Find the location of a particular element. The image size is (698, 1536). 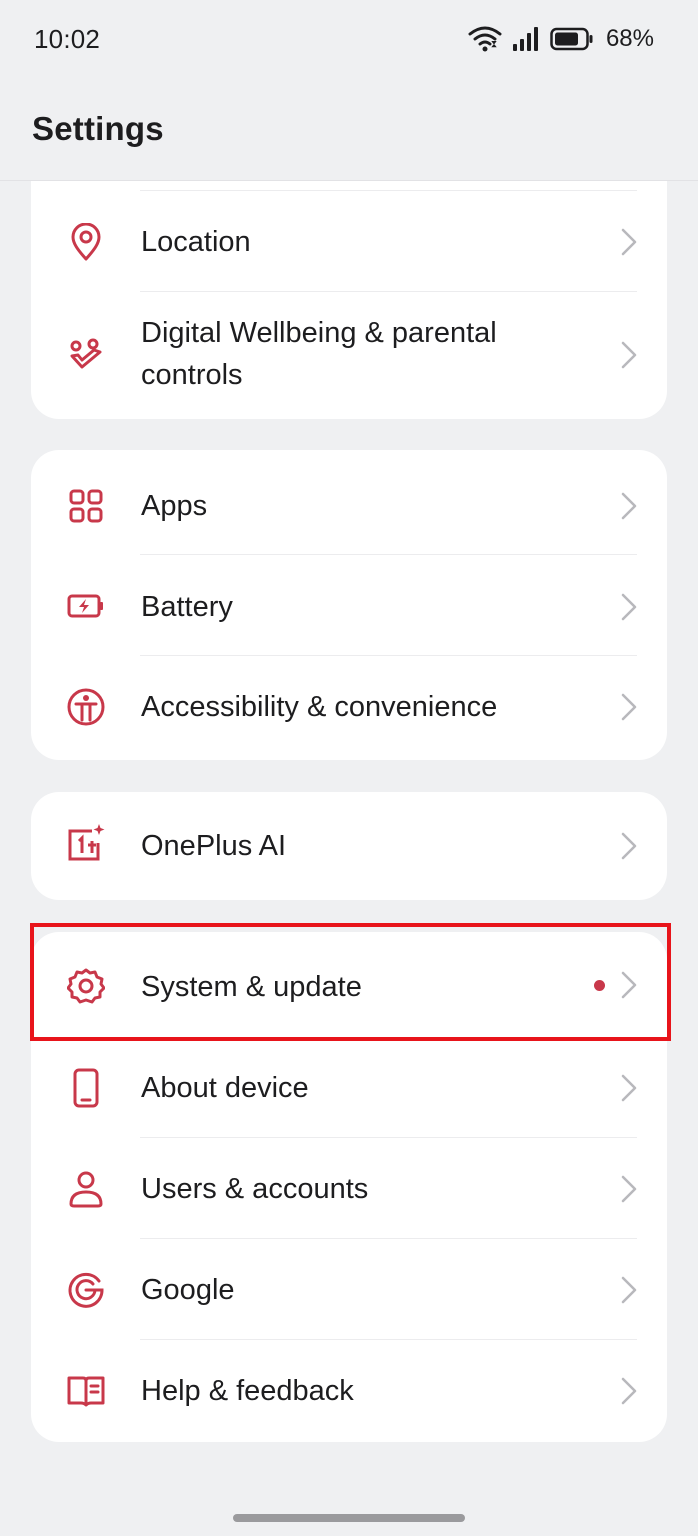

battery-charging-icon is located at coordinates (86, 606).